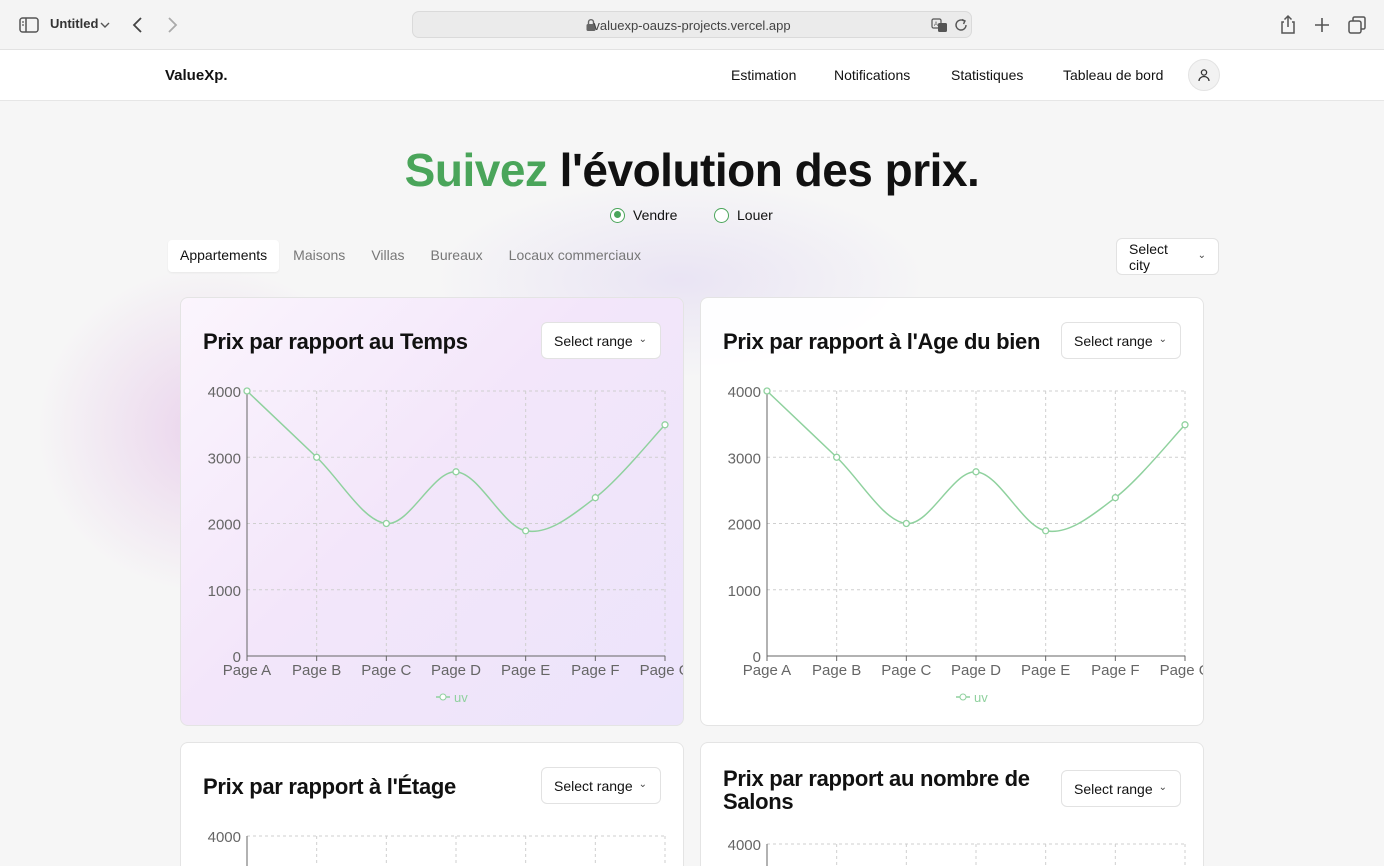 Image resolution: width=1384 pixels, height=866 pixels. What do you see at coordinates (172, 25) in the screenshot?
I see `forward-icon` at bounding box center [172, 25].